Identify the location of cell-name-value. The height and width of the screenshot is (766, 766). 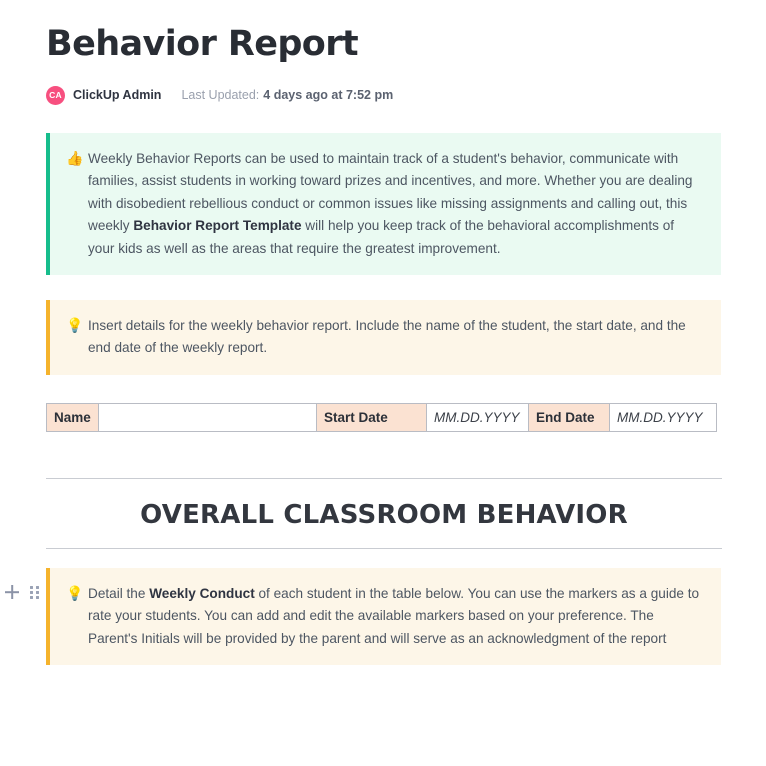
(207, 417).